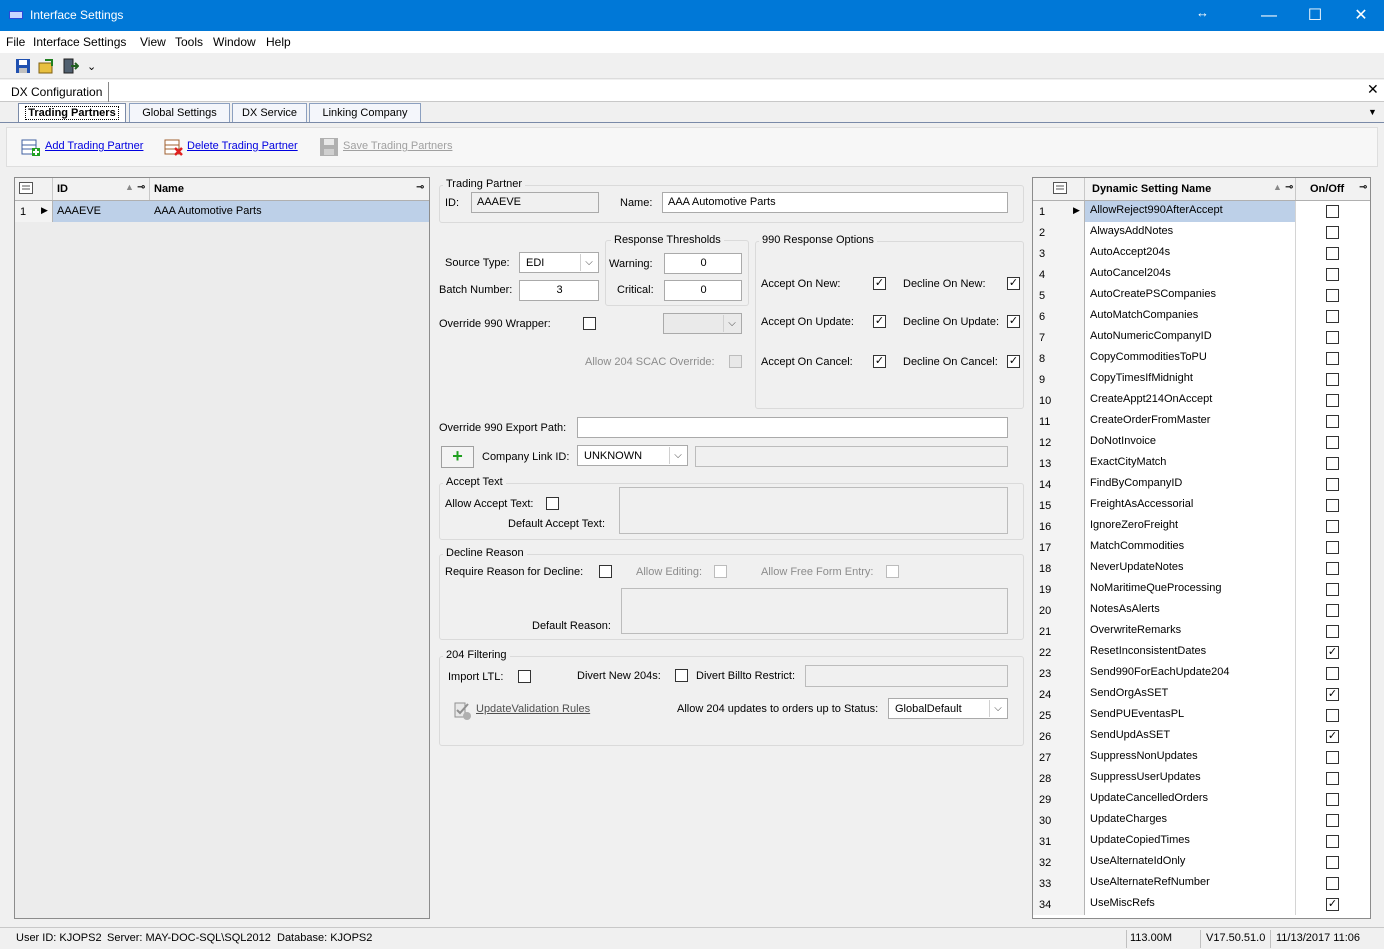 This screenshot has height=949, width=1384. Describe the element at coordinates (91, 66) in the screenshot. I see `toolbar-overflow-icon: ⌄` at that location.